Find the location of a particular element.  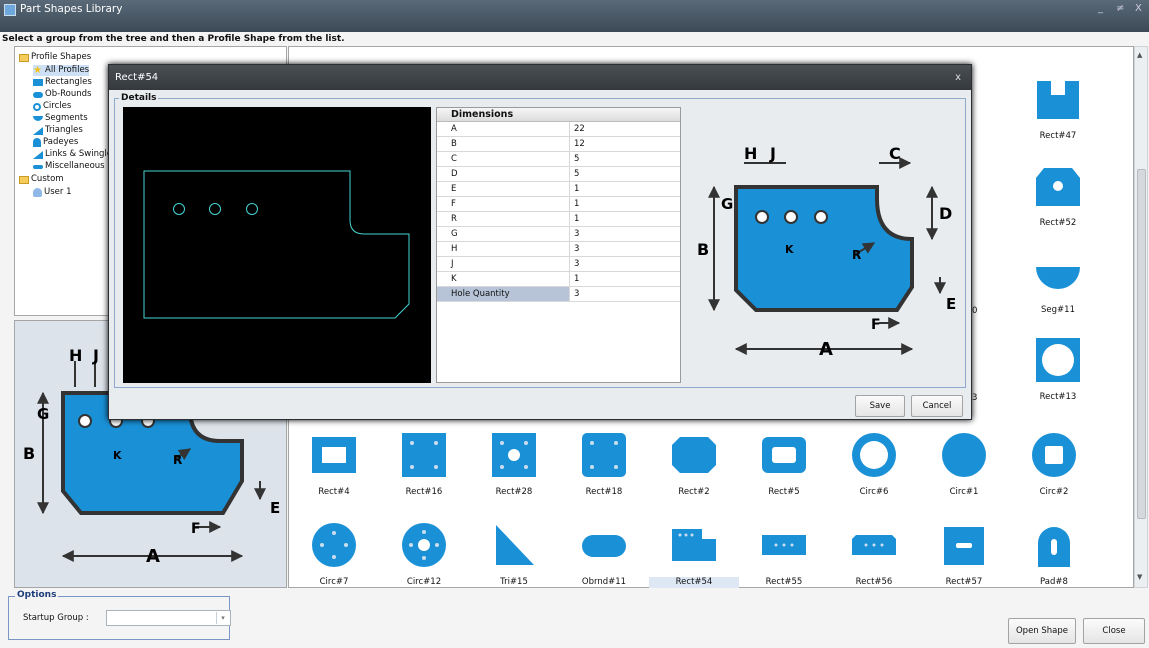

shape-rect-28: Rect#28 is located at coordinates (514, 471).